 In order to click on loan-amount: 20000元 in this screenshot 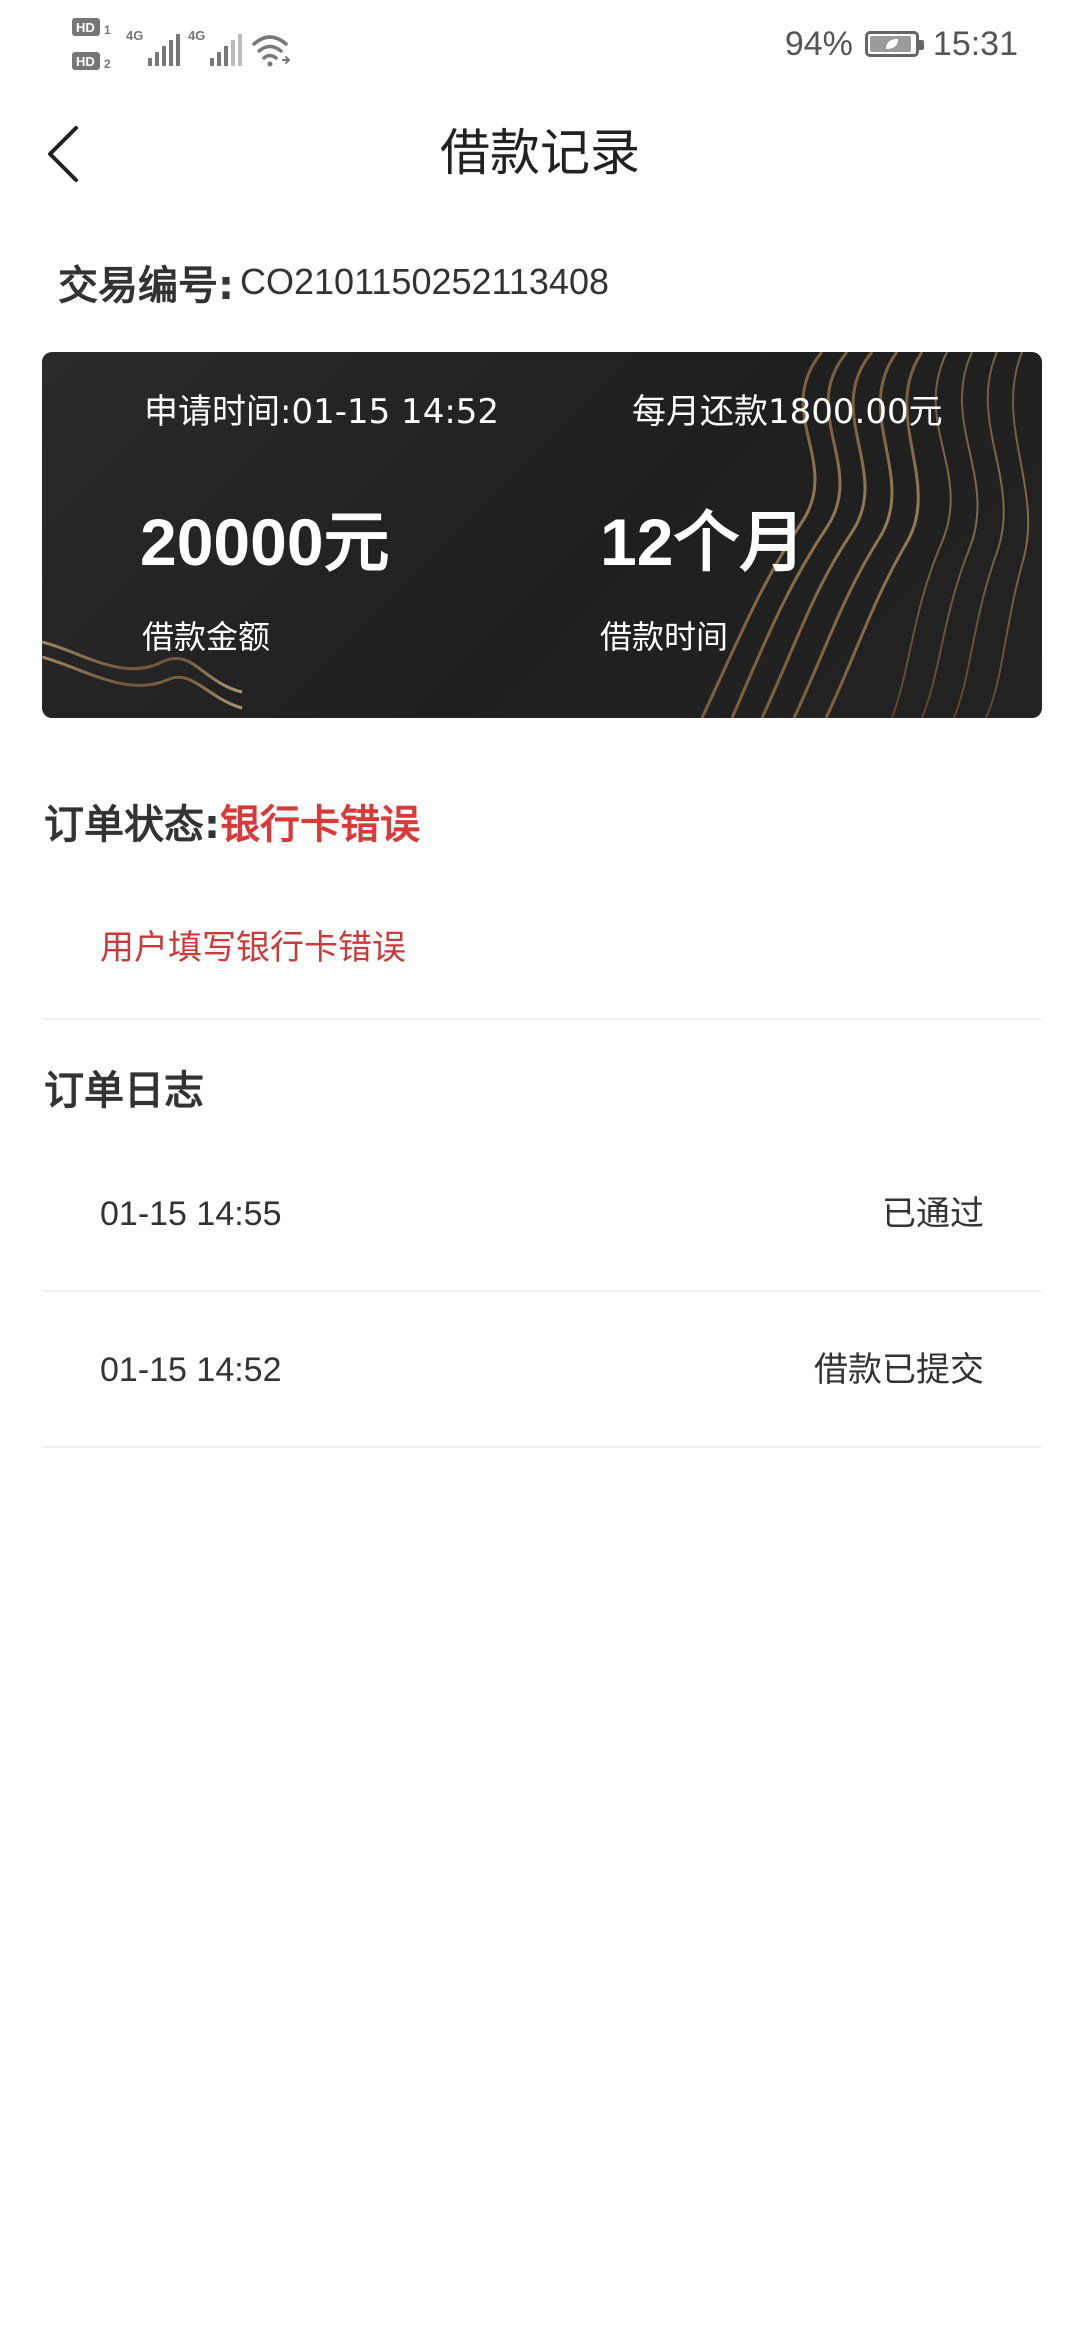, I will do `click(265, 542)`.